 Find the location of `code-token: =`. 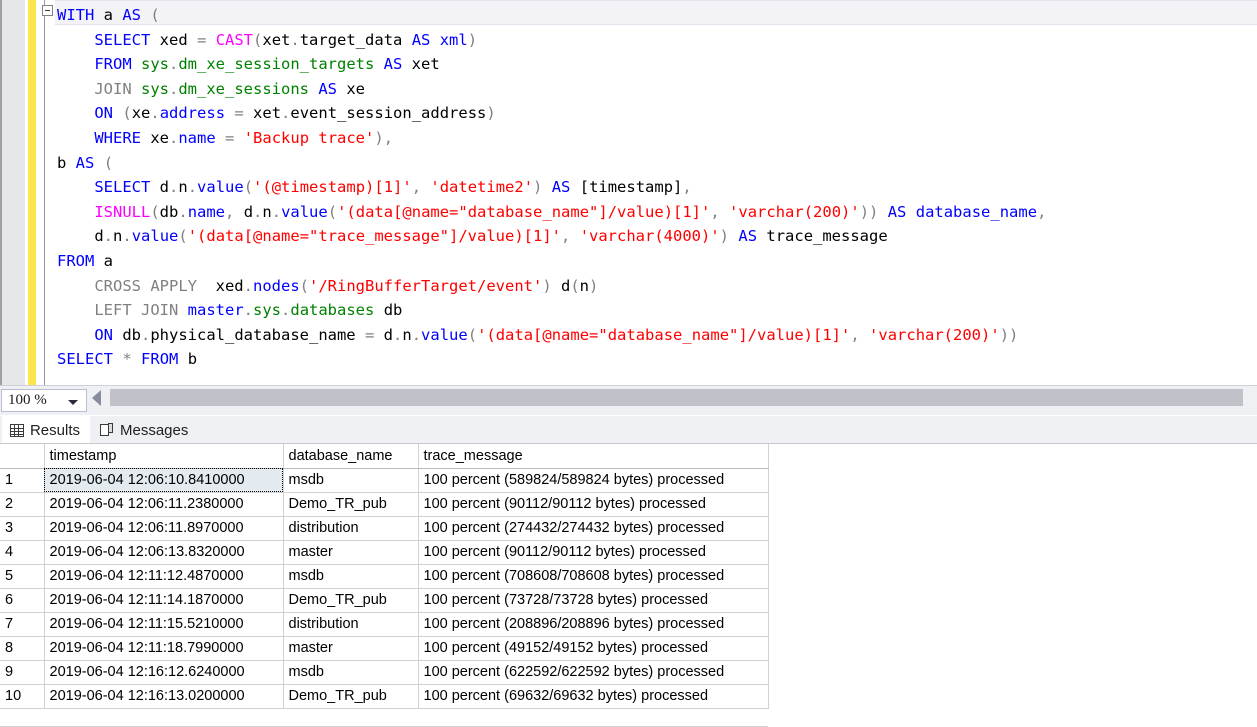

code-token: = is located at coordinates (230, 137).